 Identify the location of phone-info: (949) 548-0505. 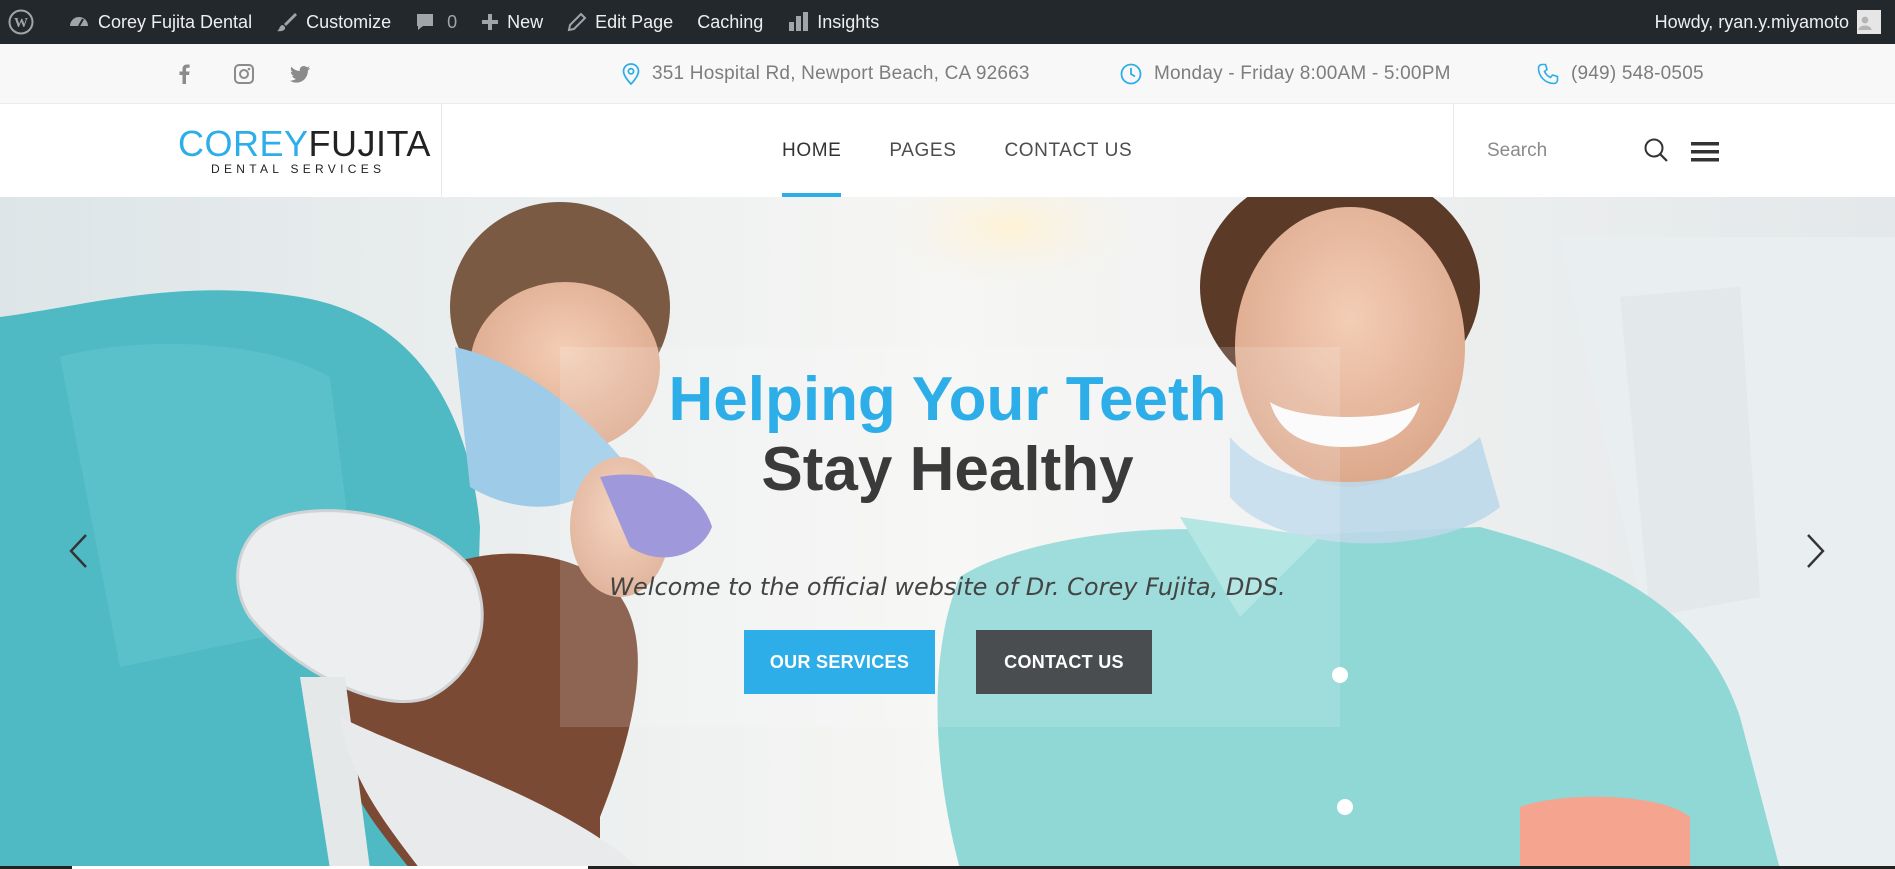
(1620, 74).